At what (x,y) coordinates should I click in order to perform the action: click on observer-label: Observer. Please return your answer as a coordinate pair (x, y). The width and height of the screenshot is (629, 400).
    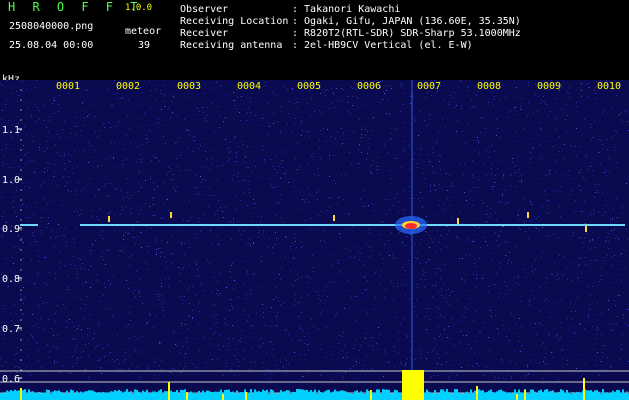
    Looking at the image, I should click on (204, 9).